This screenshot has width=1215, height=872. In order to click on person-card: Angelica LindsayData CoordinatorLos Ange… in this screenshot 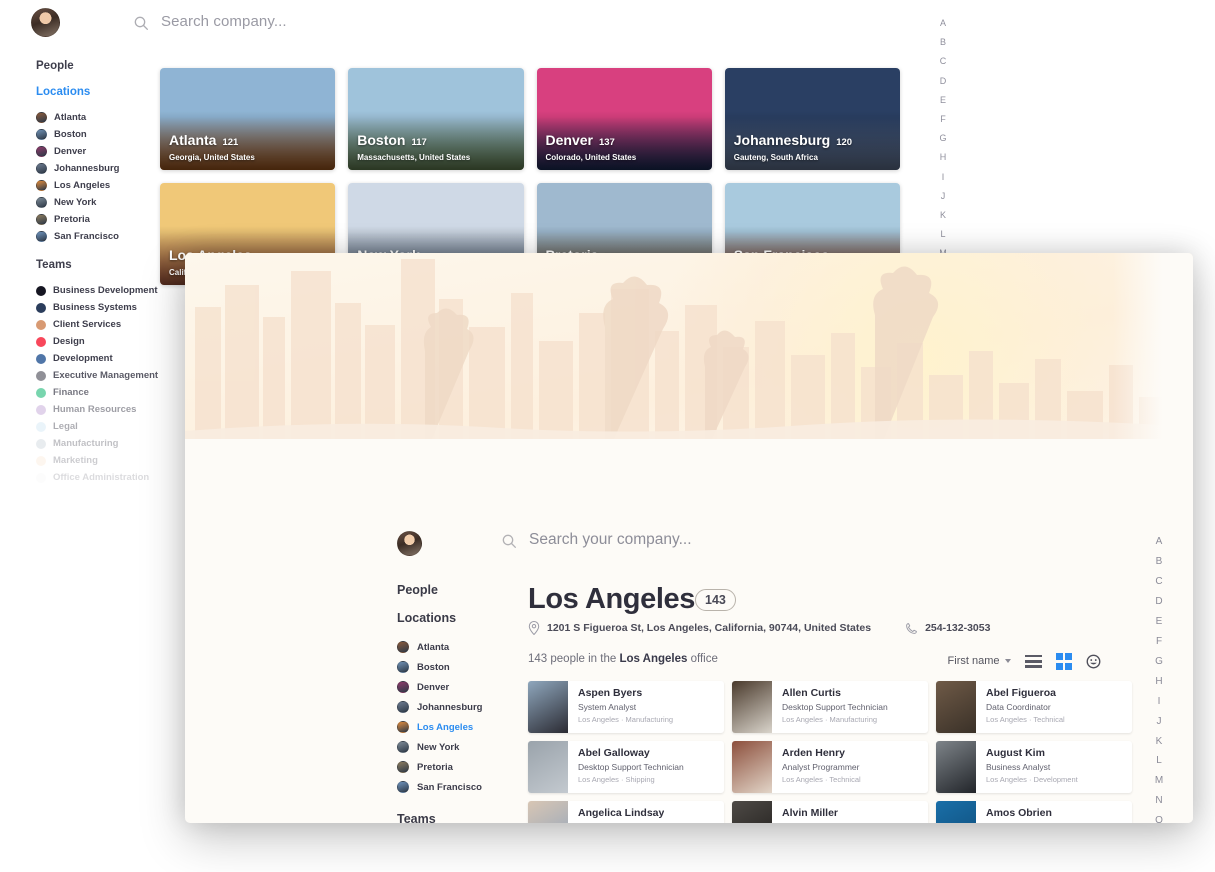, I will do `click(626, 812)`.